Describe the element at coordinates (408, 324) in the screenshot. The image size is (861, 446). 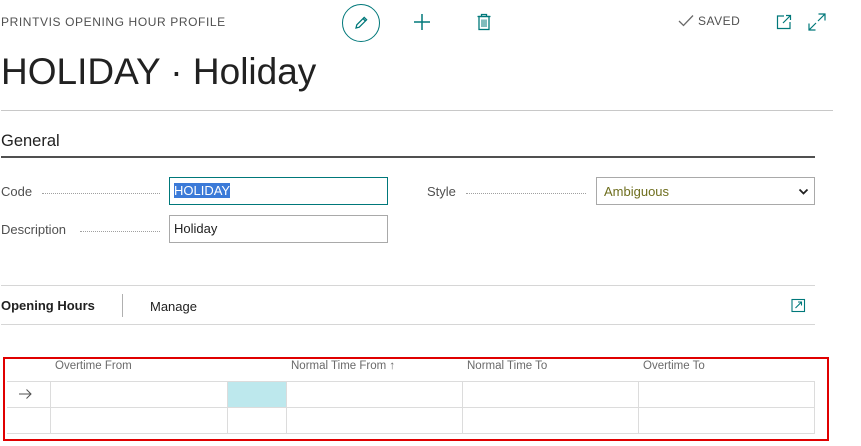
I see `lines-bottom-divider` at that location.